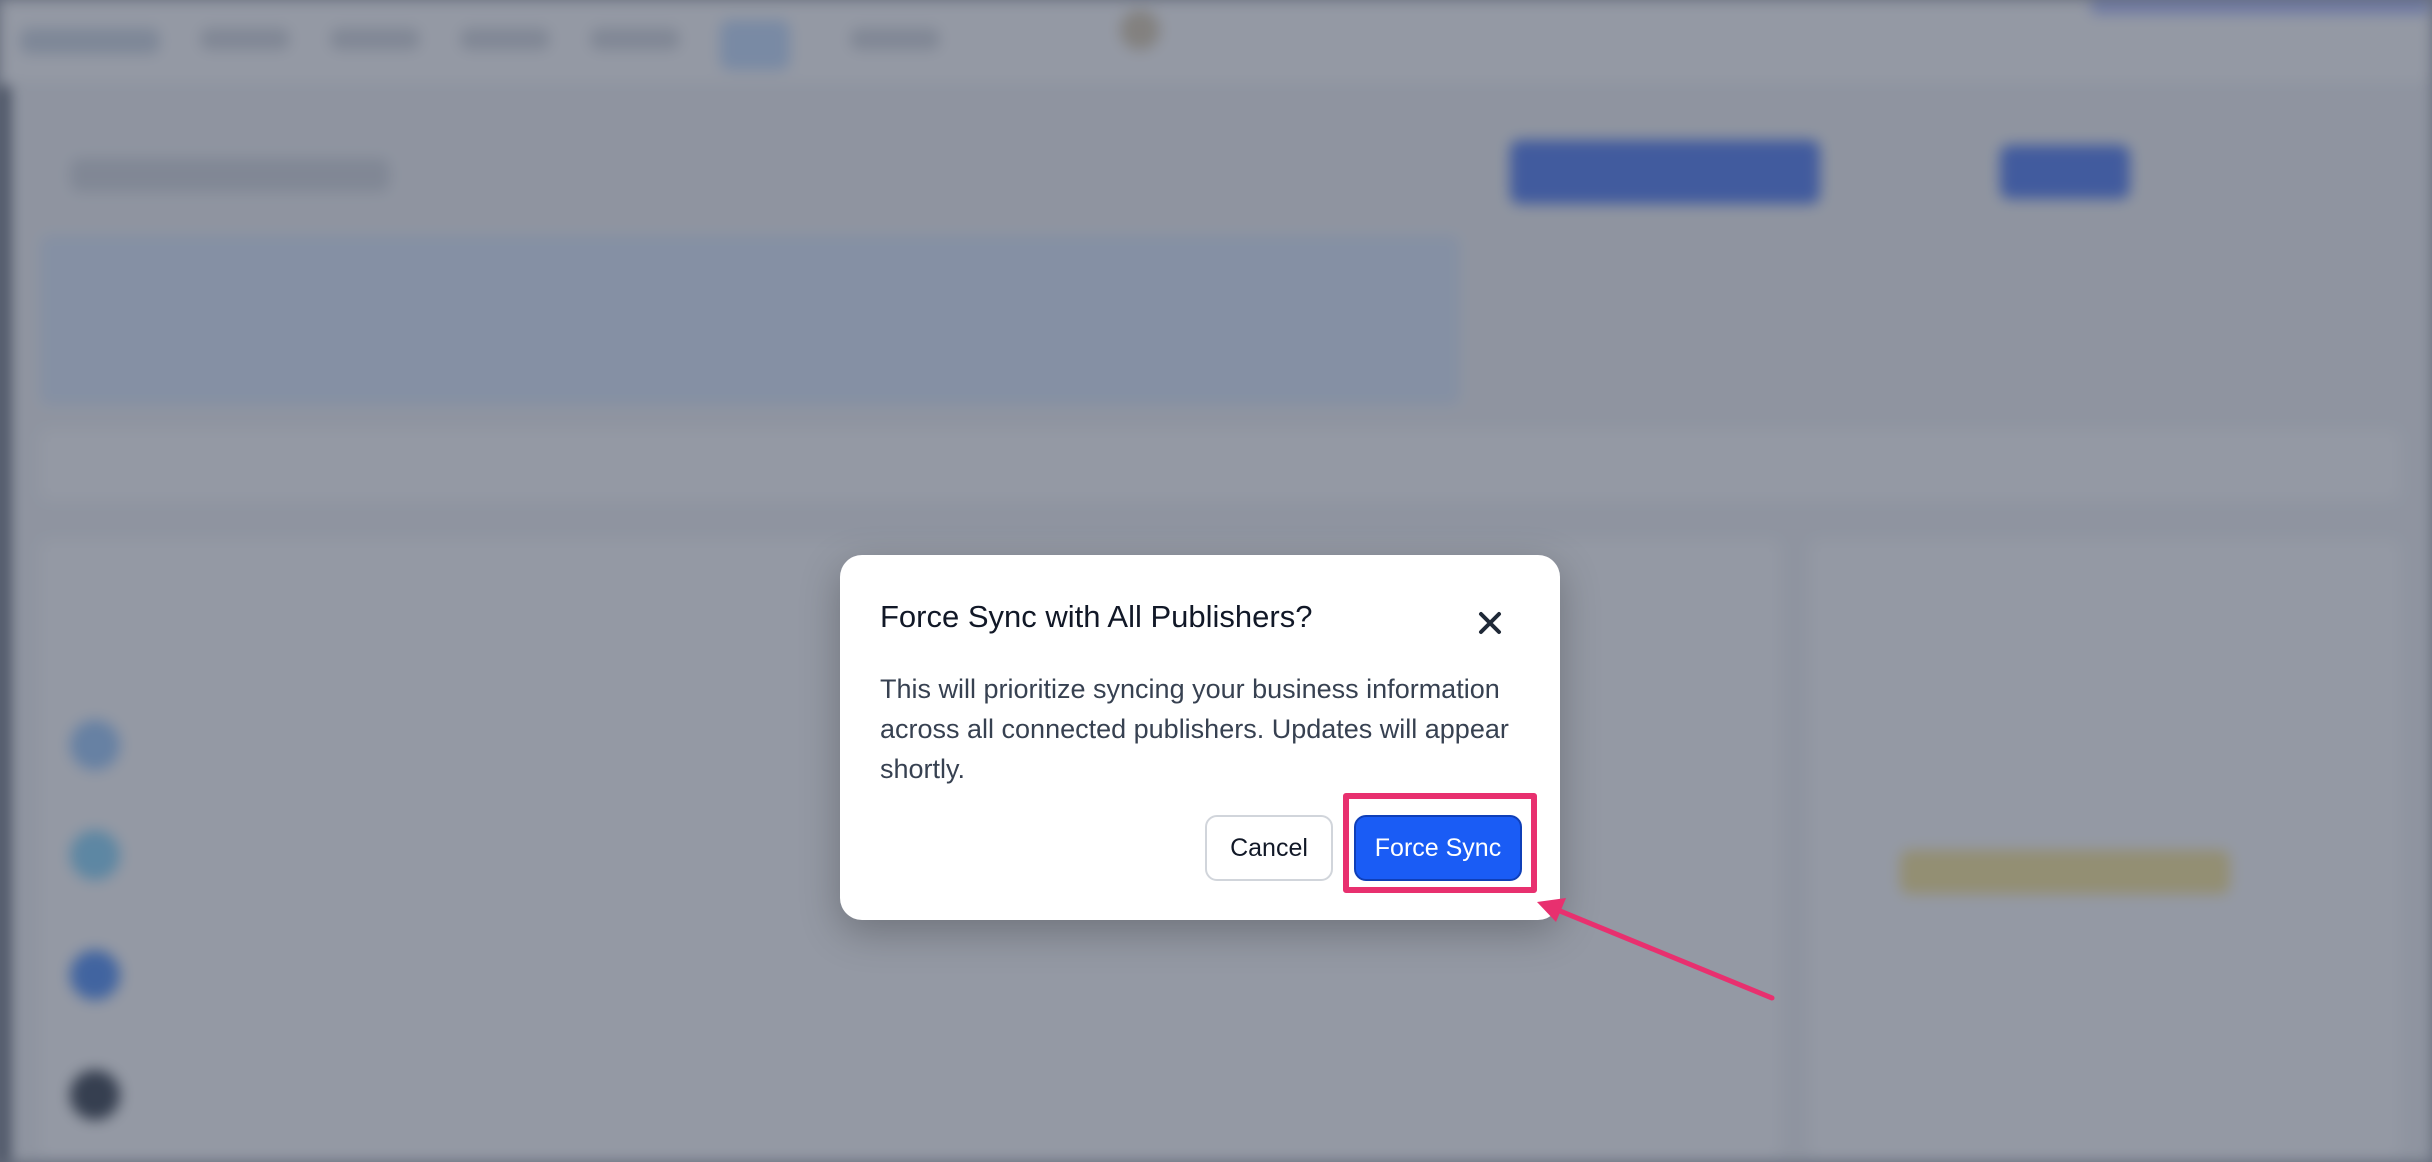 This screenshot has width=2432, height=1162. What do you see at coordinates (1269, 848) in the screenshot?
I see `cancel-button: Cancel` at bounding box center [1269, 848].